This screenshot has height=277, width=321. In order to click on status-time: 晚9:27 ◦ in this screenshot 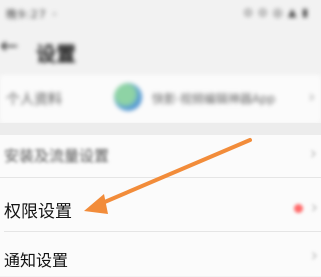, I will do `click(32, 14)`.